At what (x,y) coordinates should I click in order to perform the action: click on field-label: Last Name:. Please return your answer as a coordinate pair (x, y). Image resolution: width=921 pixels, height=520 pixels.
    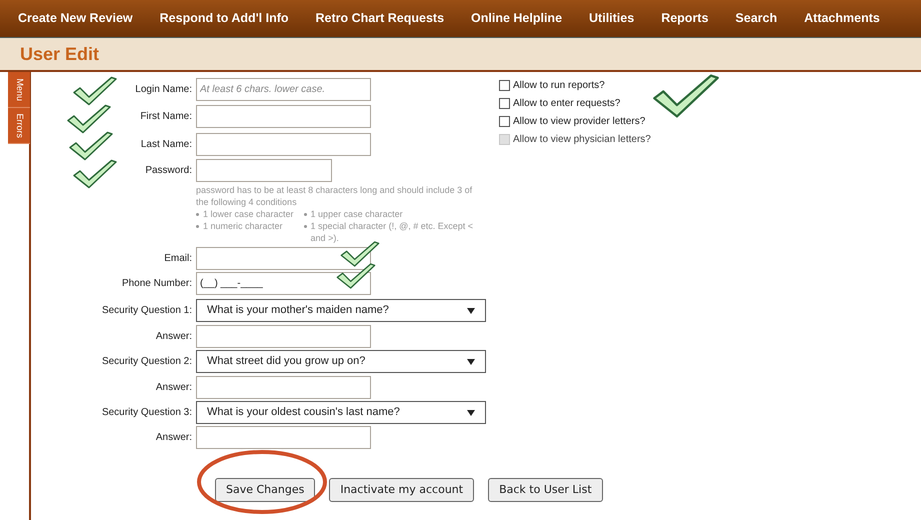
    Looking at the image, I should click on (166, 145).